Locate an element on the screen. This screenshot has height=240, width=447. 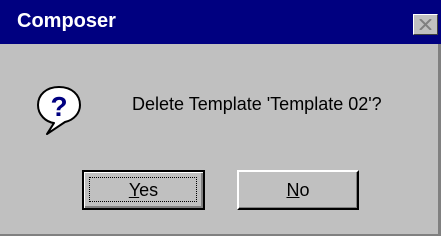
close-icon is located at coordinates (425, 24).